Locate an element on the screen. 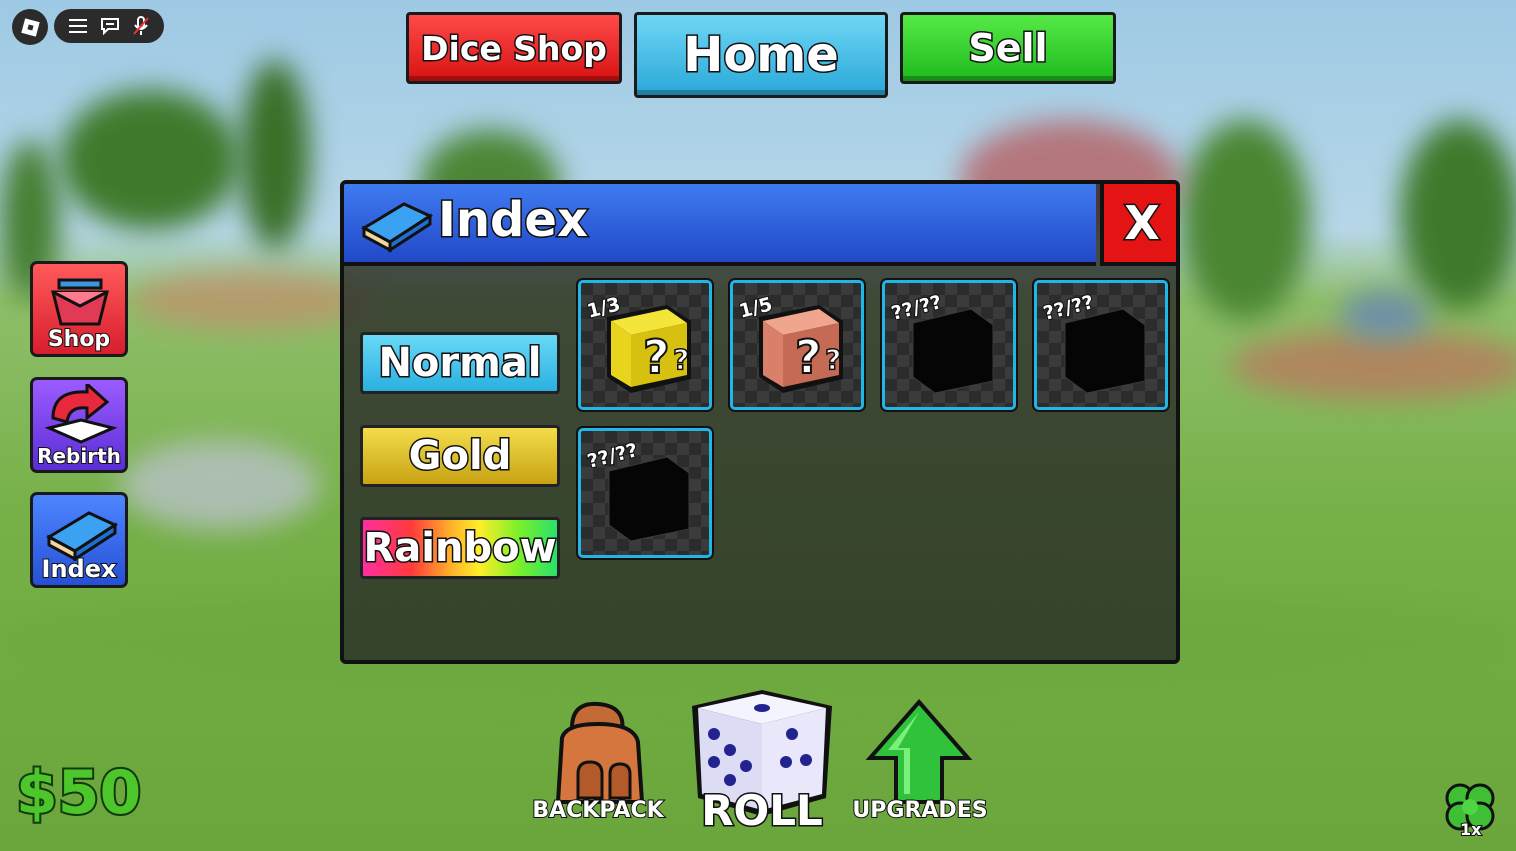 This screenshot has height=851, width=1516. index-tile: ? ? 1/3 is located at coordinates (645, 345).